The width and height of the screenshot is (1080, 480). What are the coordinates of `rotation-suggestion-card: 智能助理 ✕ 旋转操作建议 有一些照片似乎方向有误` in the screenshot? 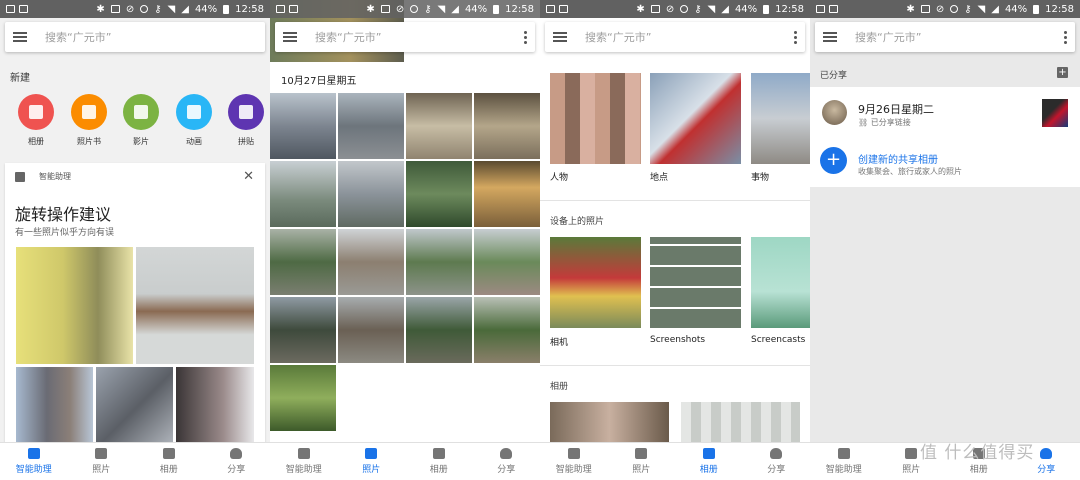 It's located at (135, 308).